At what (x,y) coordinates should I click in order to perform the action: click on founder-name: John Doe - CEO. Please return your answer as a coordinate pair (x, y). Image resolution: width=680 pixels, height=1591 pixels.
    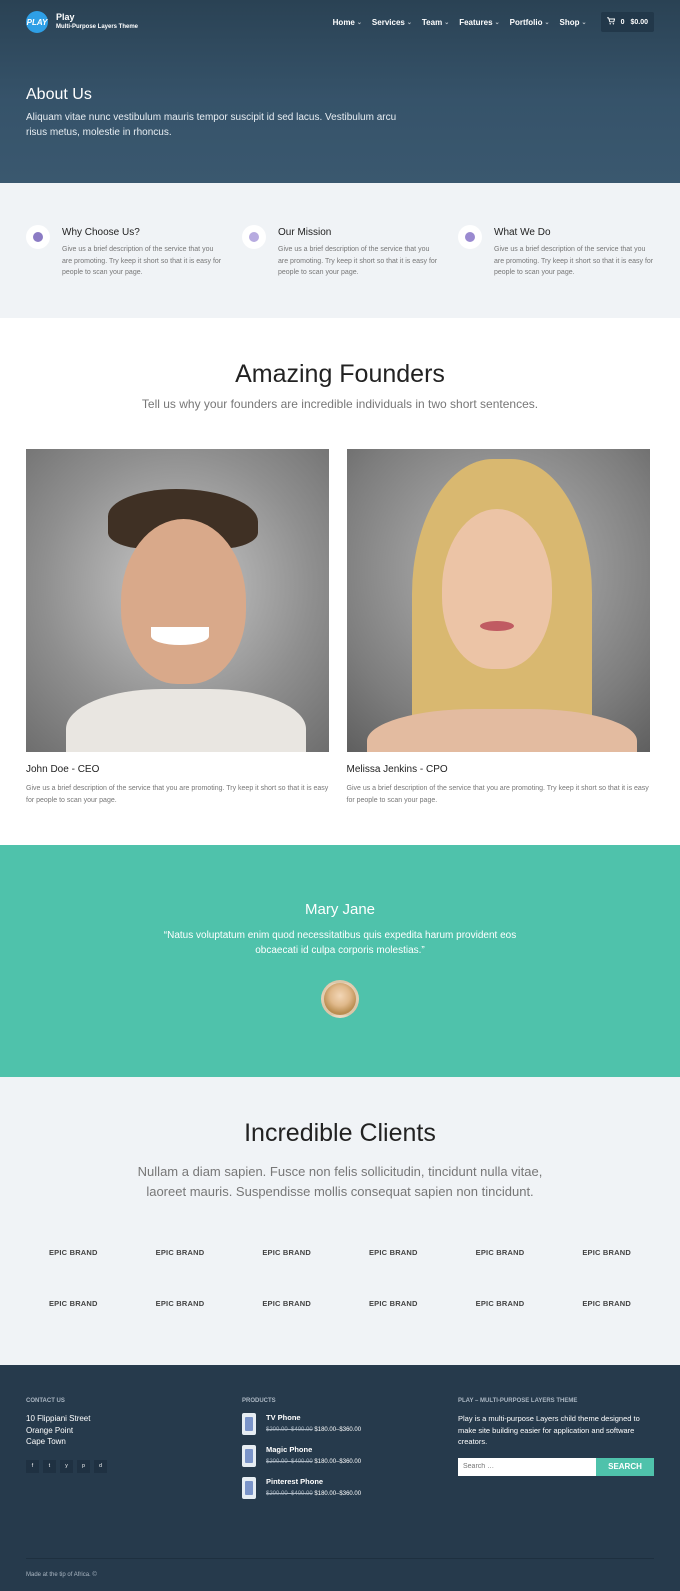
    Looking at the image, I should click on (63, 769).